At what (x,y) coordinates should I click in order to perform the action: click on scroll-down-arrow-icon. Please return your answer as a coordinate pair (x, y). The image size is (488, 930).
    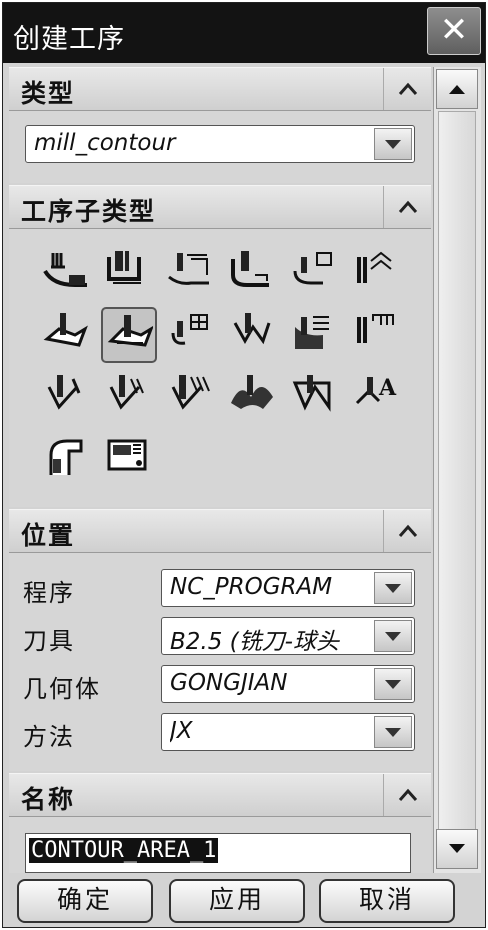
    Looking at the image, I should click on (457, 849).